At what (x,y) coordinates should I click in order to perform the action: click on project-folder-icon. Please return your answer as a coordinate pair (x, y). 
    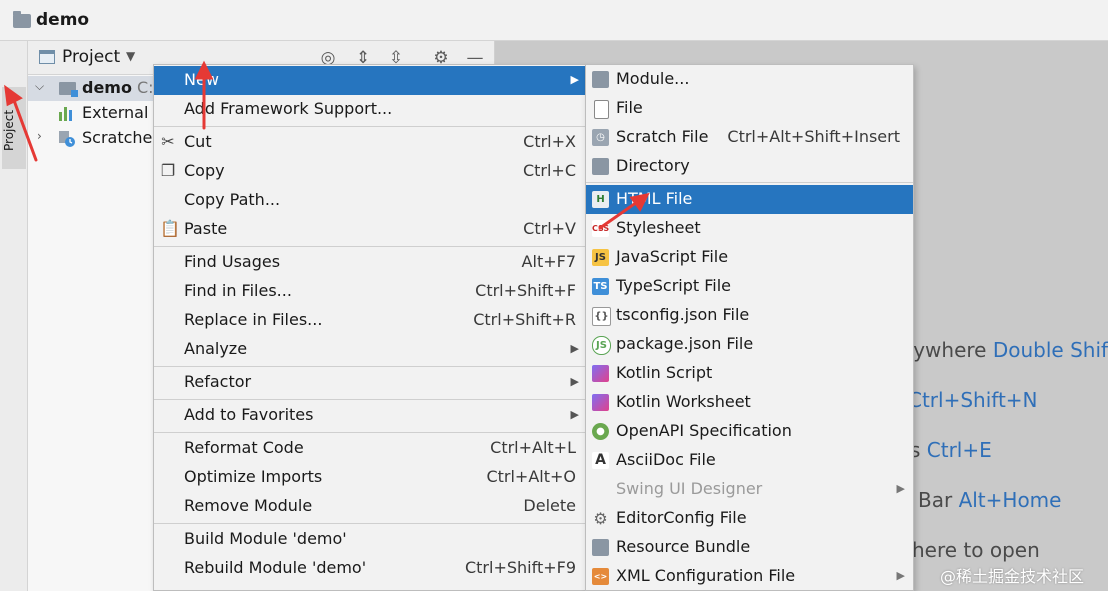
    Looking at the image, I should click on (22, 19).